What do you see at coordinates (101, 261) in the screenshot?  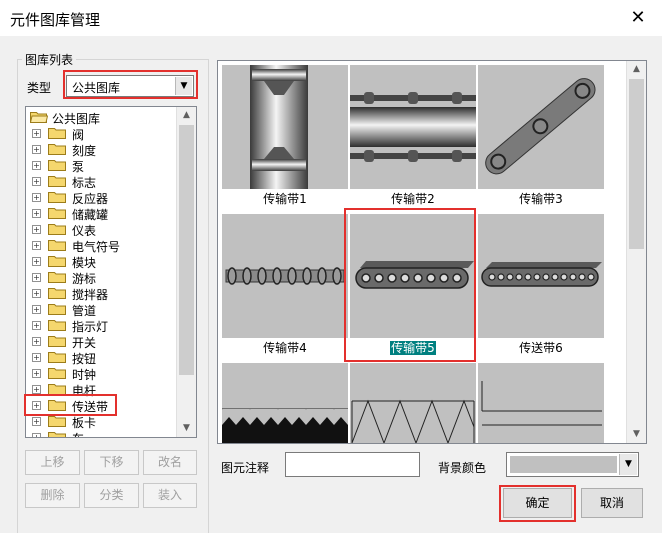 I see `tree-item: + 模块` at bounding box center [101, 261].